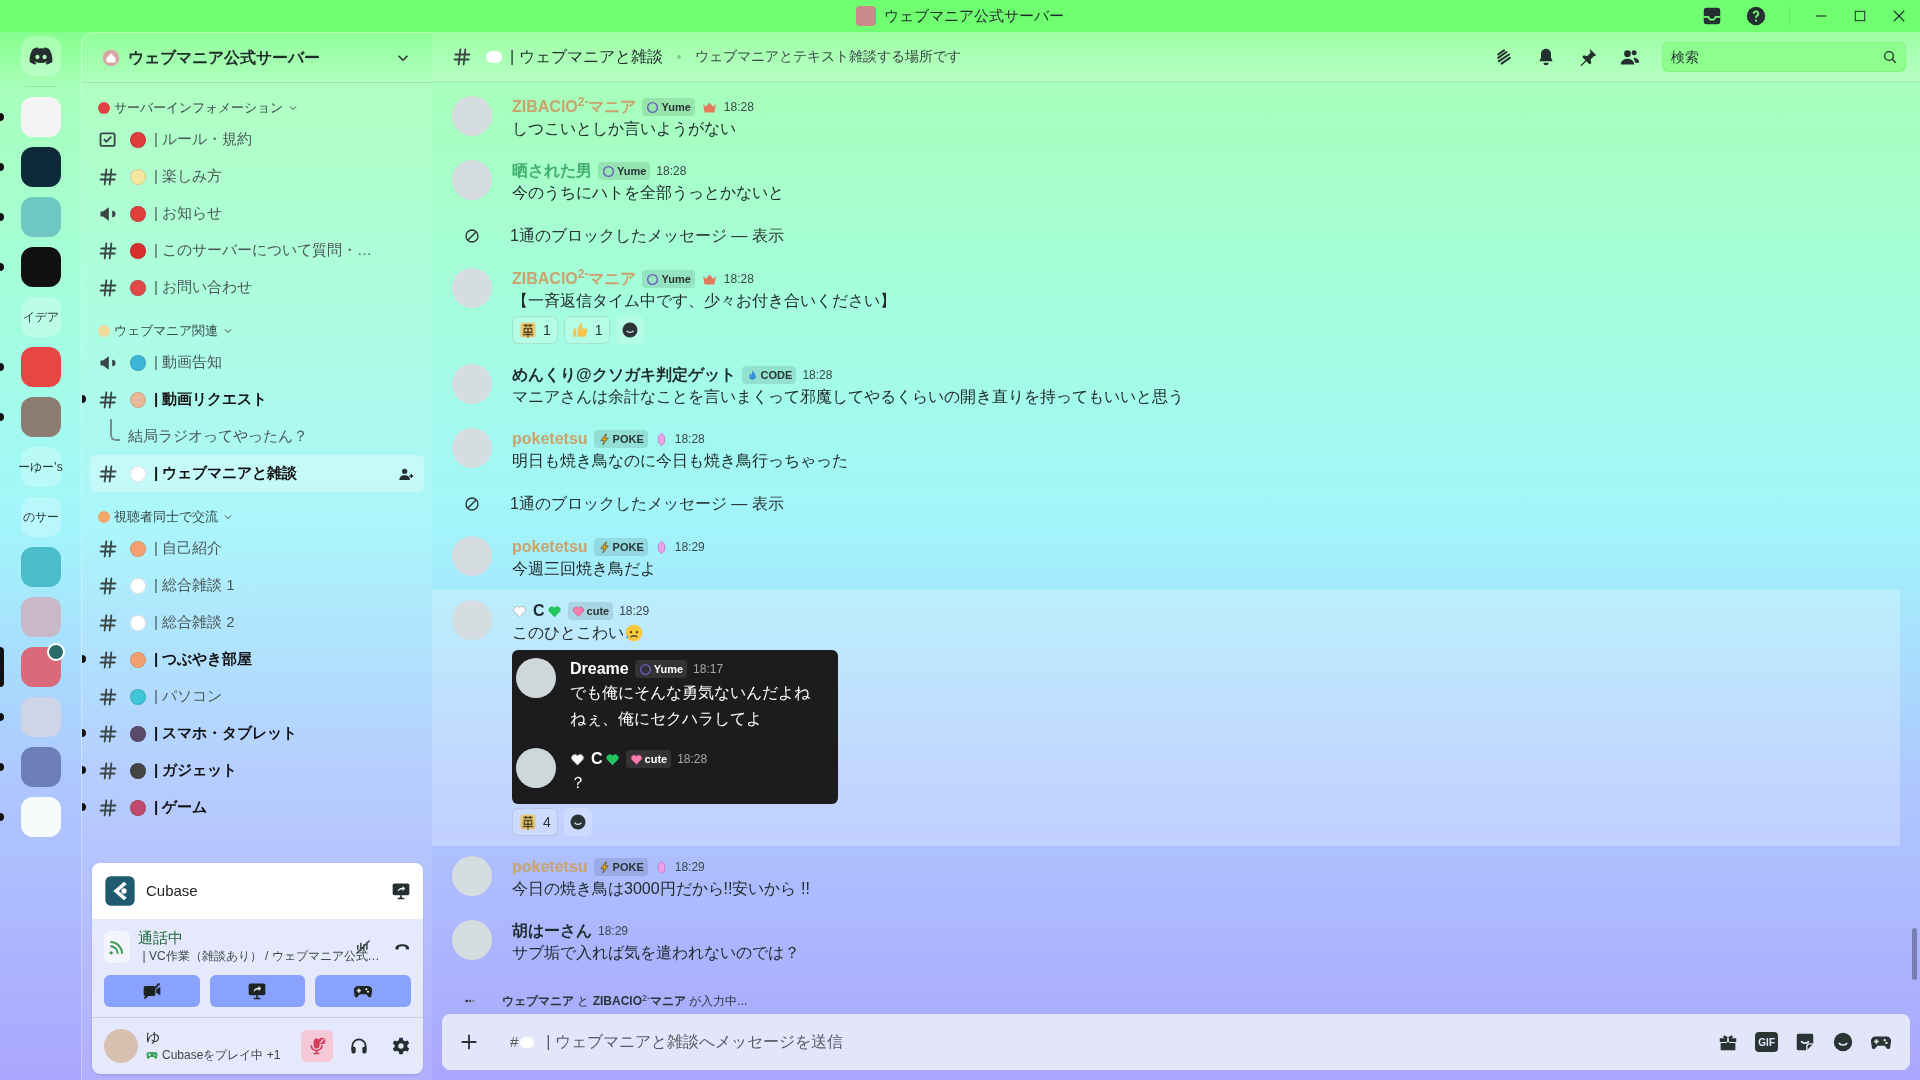  Describe the element at coordinates (40, 517) in the screenshot. I see `server-button: のサー` at that location.